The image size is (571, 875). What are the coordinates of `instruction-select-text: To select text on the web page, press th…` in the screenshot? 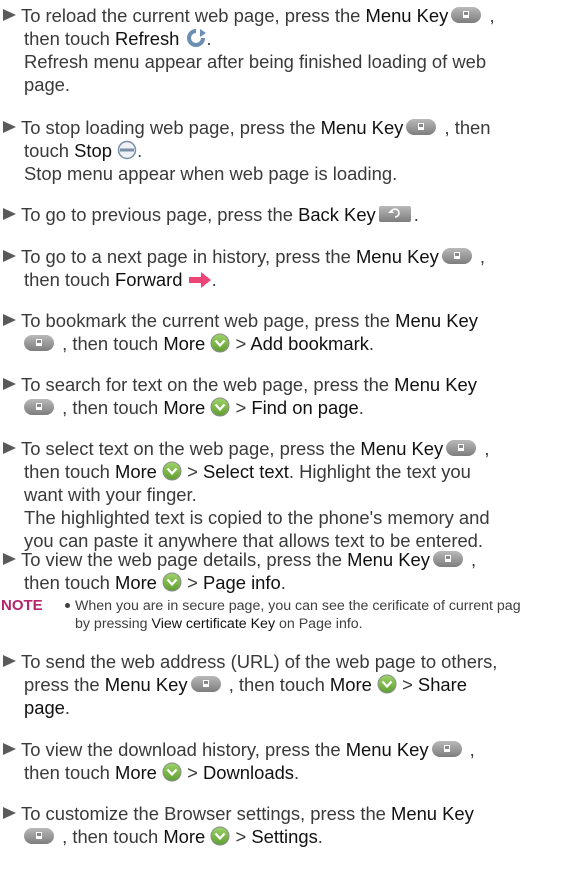 It's located at (285, 494).